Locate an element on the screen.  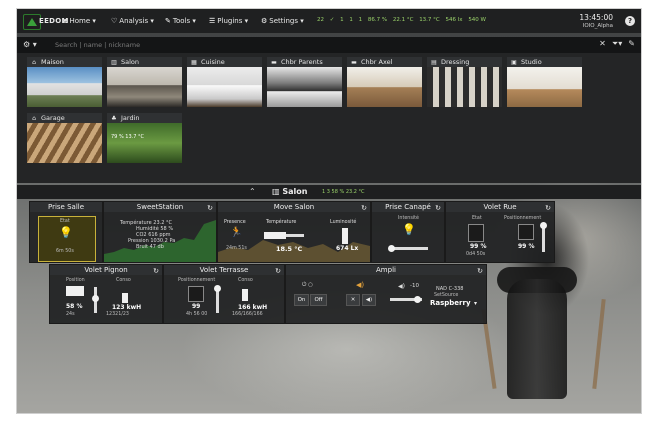
nav-tools-label: Tools ▾ is located at coordinates (184, 21).